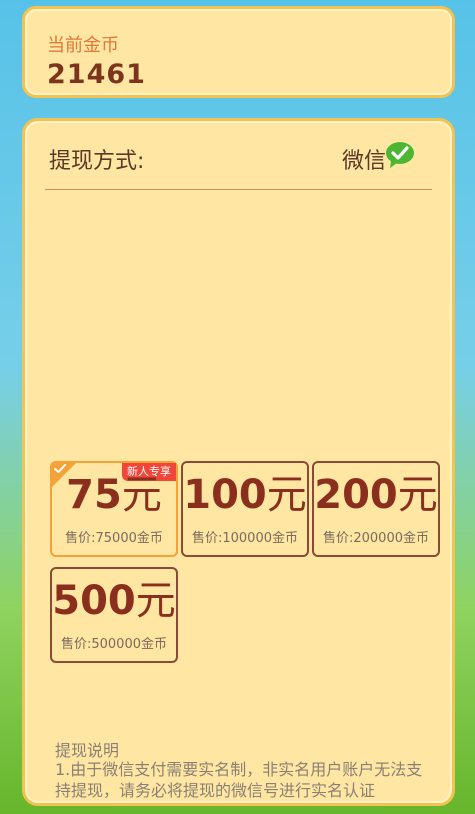 This screenshot has width=475, height=814. I want to click on option-price: 售价:75000金币, so click(114, 538).